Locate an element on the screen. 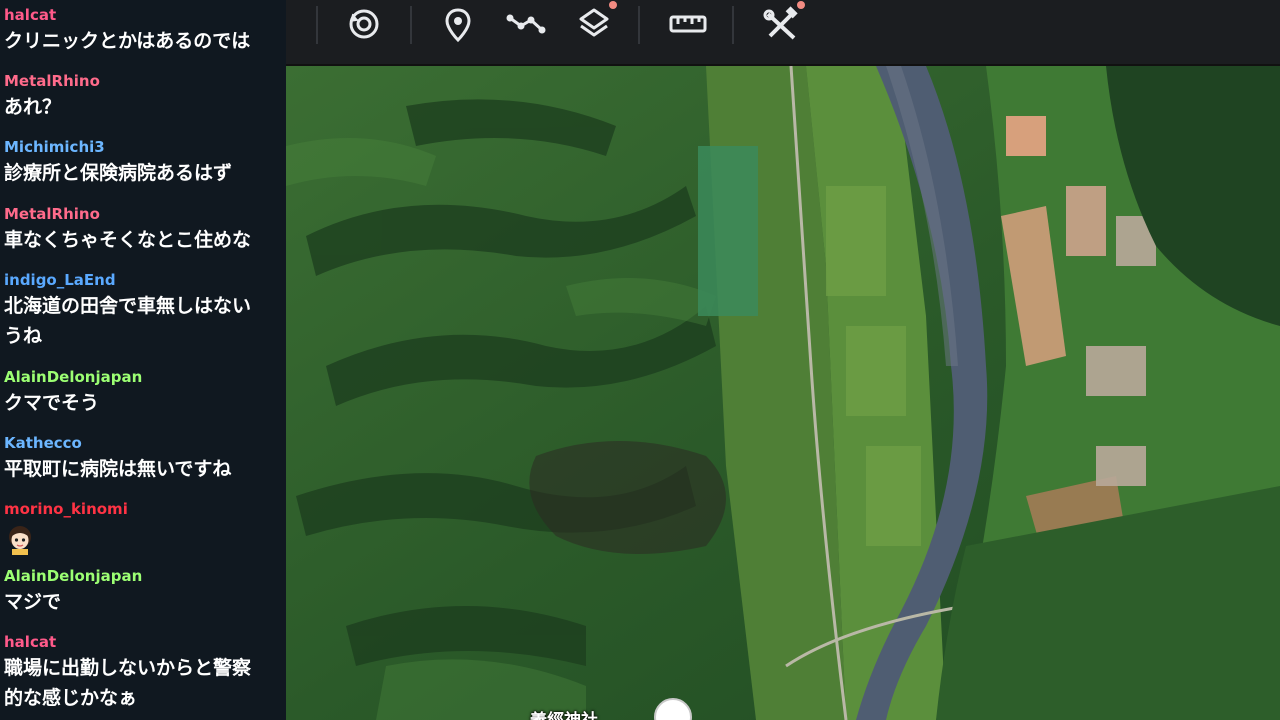 This screenshot has width=1280, height=720. chat-text: マジで is located at coordinates (33, 602).